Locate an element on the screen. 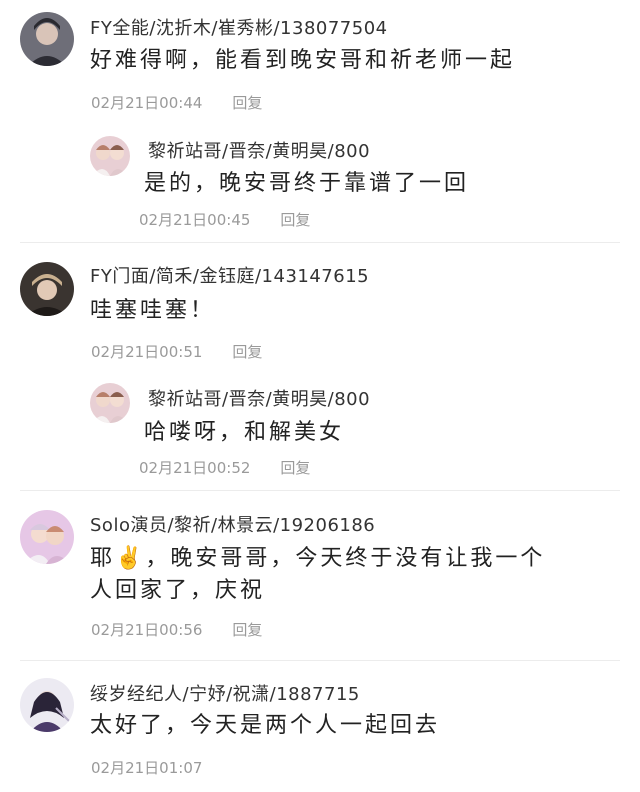 The image size is (640, 792). comment-meta: 02月21日00:44 回复 is located at coordinates (176, 102).